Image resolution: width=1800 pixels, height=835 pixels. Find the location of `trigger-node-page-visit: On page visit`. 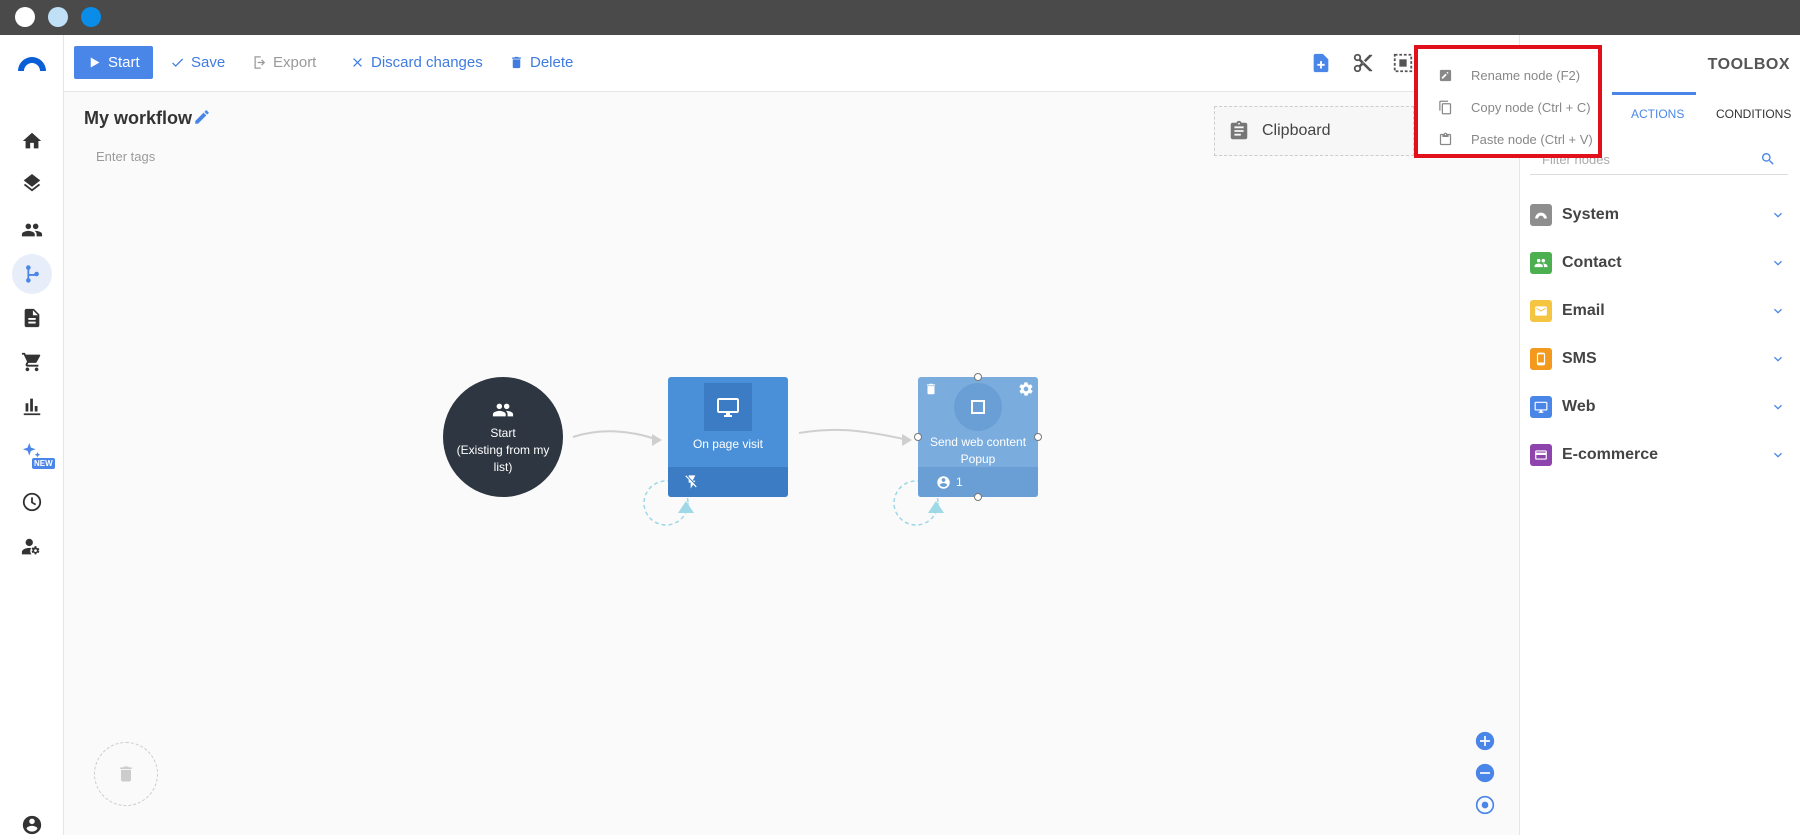

trigger-node-page-visit: On page visit is located at coordinates (728, 437).